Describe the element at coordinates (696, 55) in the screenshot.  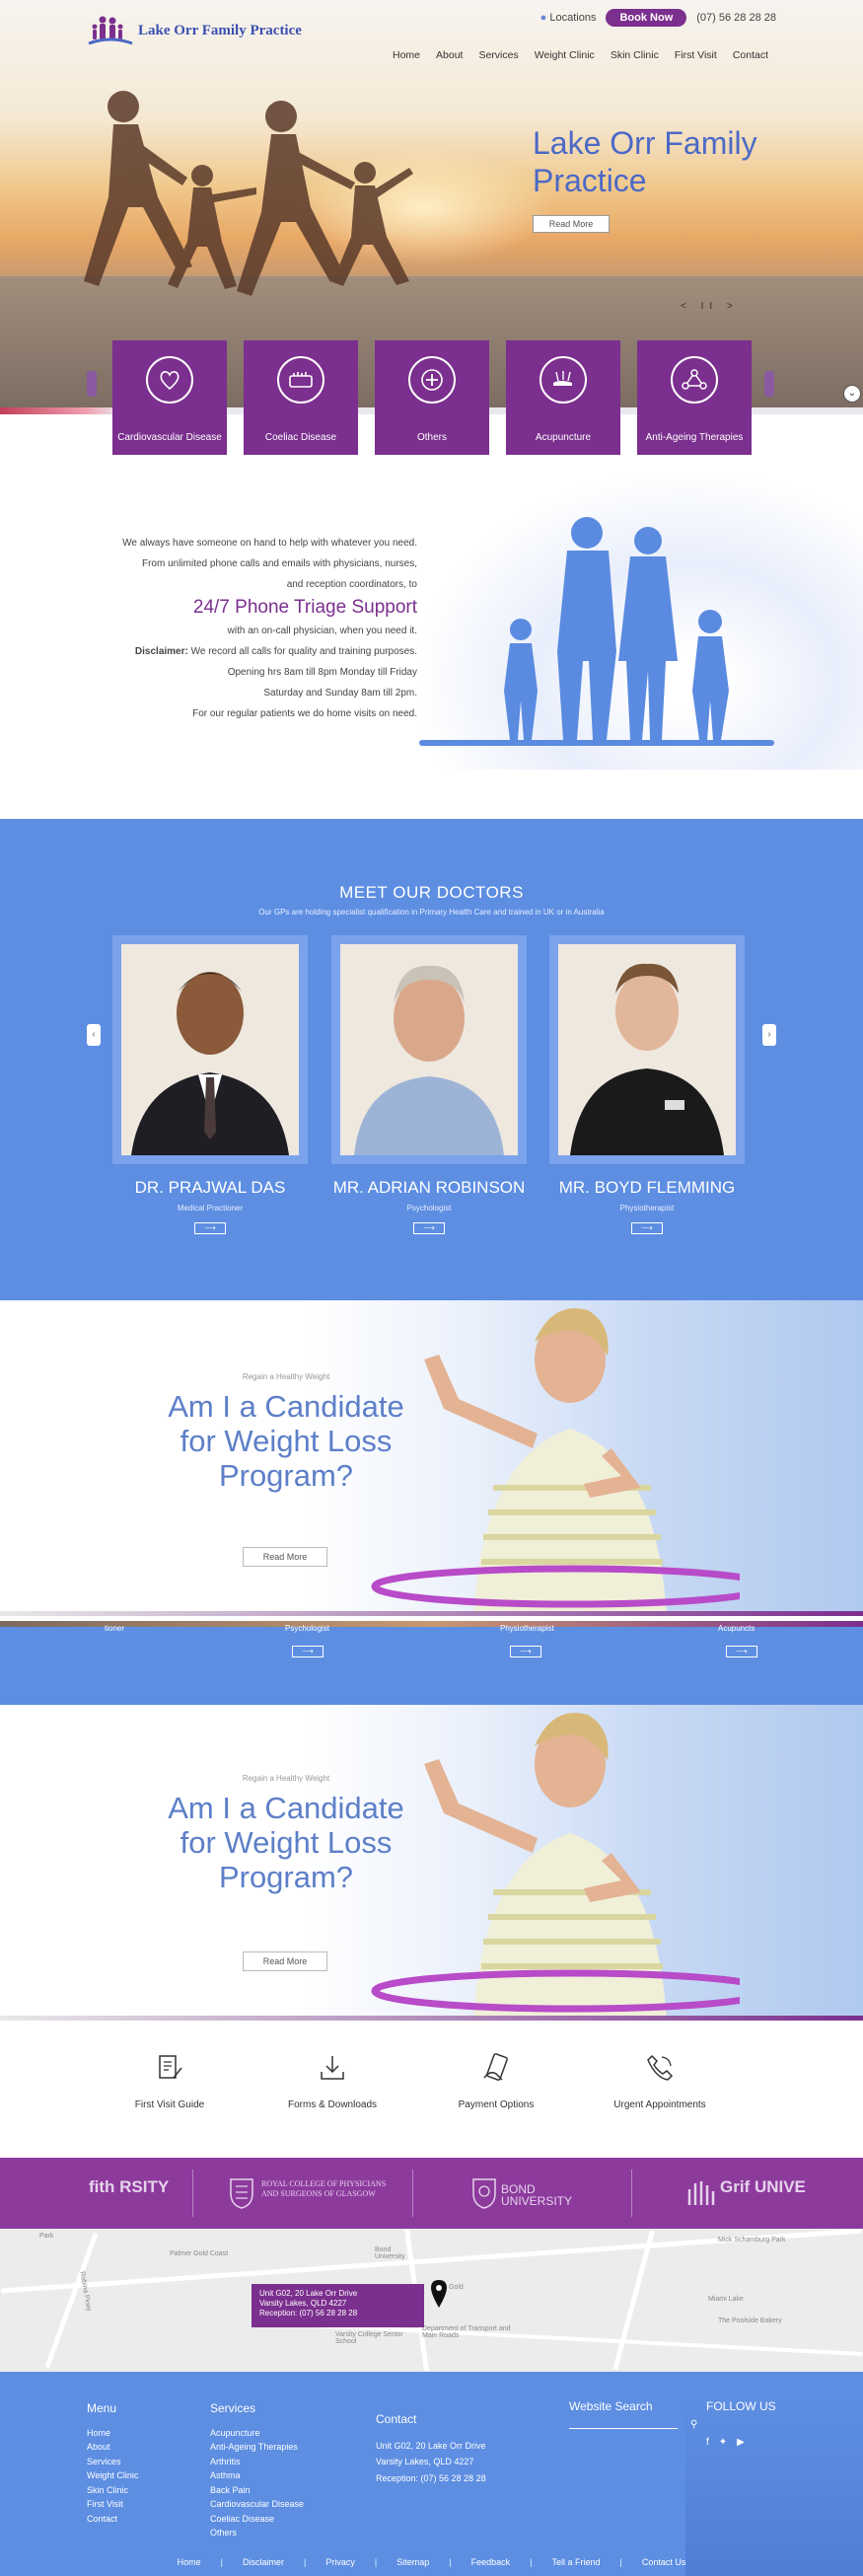
I see `nav-first-visit: First Visit` at that location.